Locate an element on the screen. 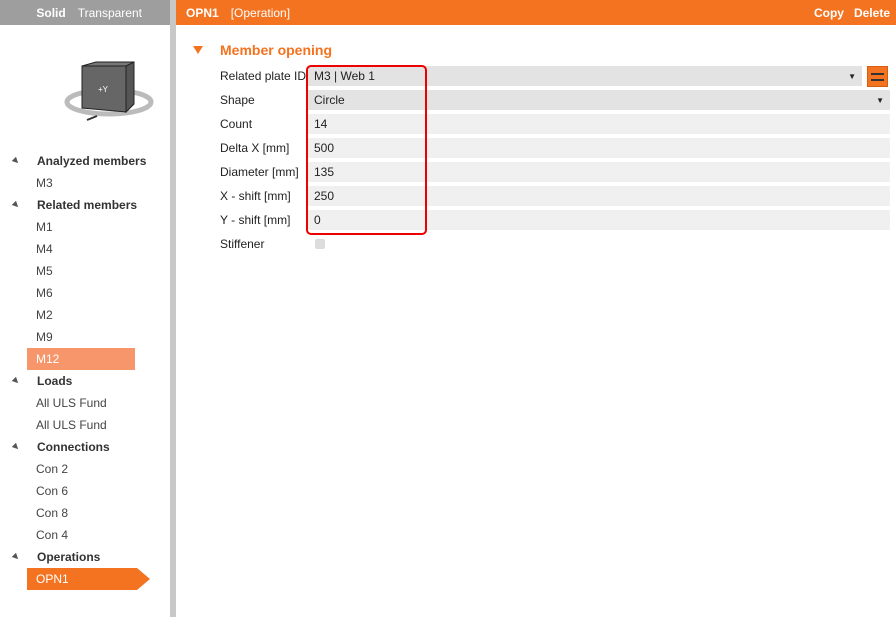  navigation-cube-icon: +Y is located at coordinates (109, 91).